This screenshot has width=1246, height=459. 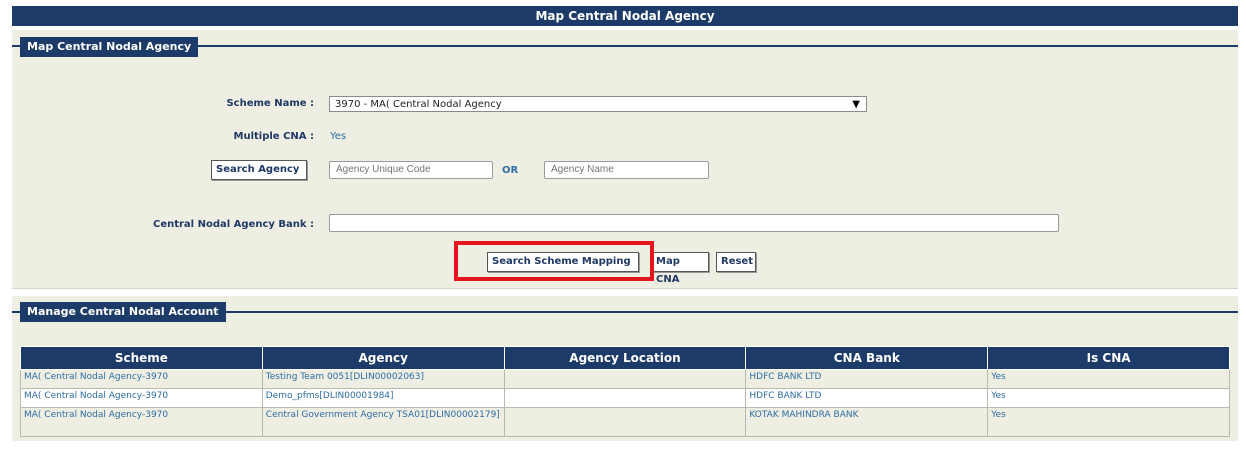 What do you see at coordinates (694, 223) in the screenshot?
I see `cna-bank-input` at bounding box center [694, 223].